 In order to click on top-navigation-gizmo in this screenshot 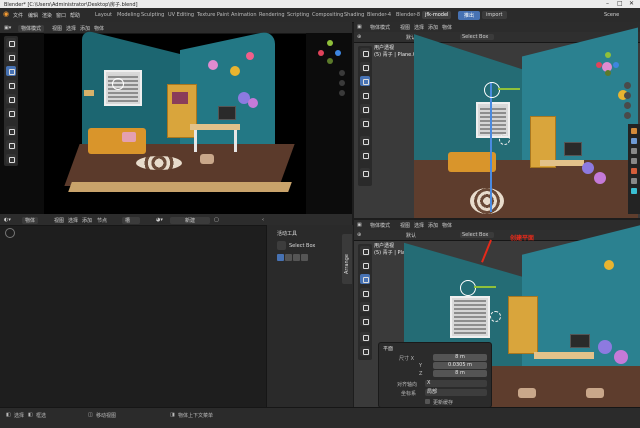, I will do `click(608, 64)`.